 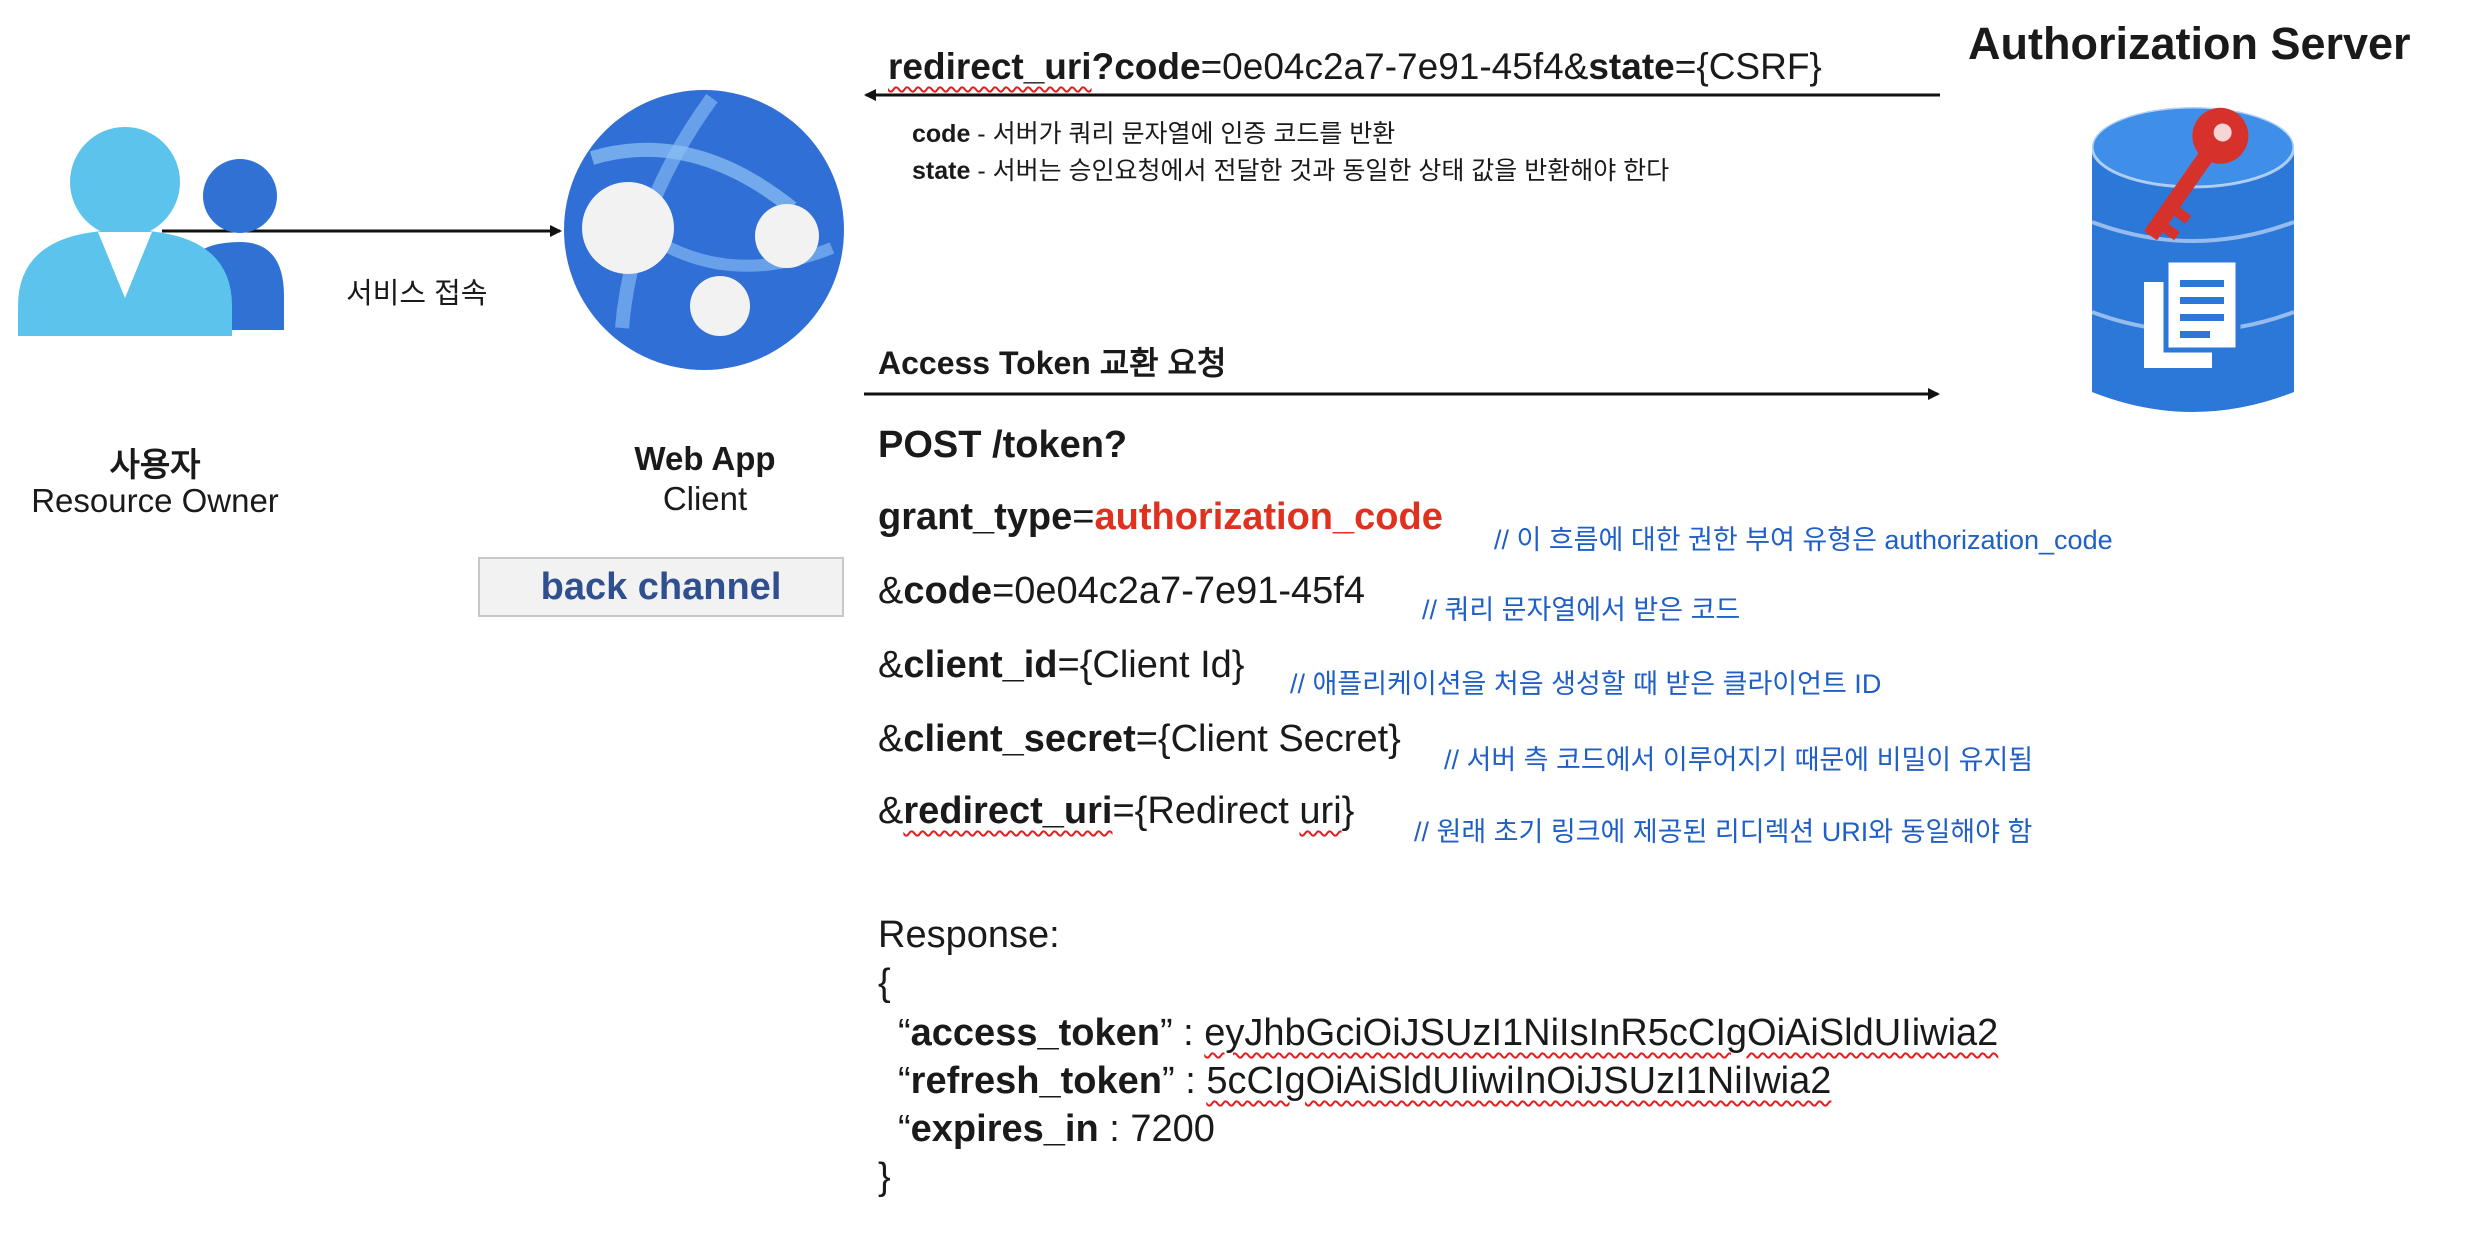 What do you see at coordinates (1348, 811) in the screenshot?
I see `redirect-uri-close: }` at bounding box center [1348, 811].